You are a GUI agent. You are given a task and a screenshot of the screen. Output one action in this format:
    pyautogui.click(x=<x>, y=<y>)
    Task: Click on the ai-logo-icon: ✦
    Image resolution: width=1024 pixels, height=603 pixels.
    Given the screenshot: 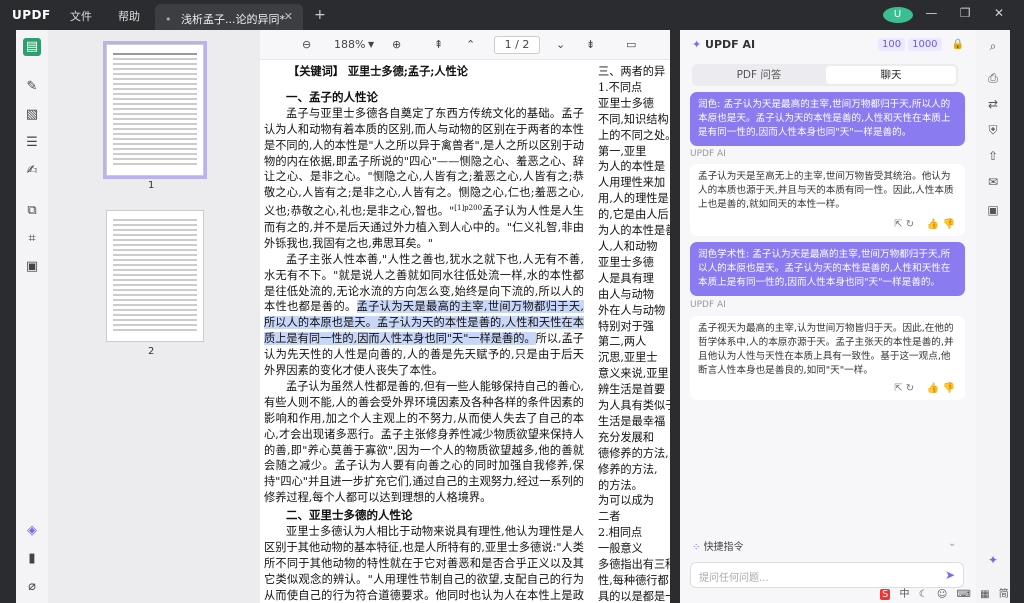 What is the action you would take?
    pyautogui.click(x=699, y=44)
    